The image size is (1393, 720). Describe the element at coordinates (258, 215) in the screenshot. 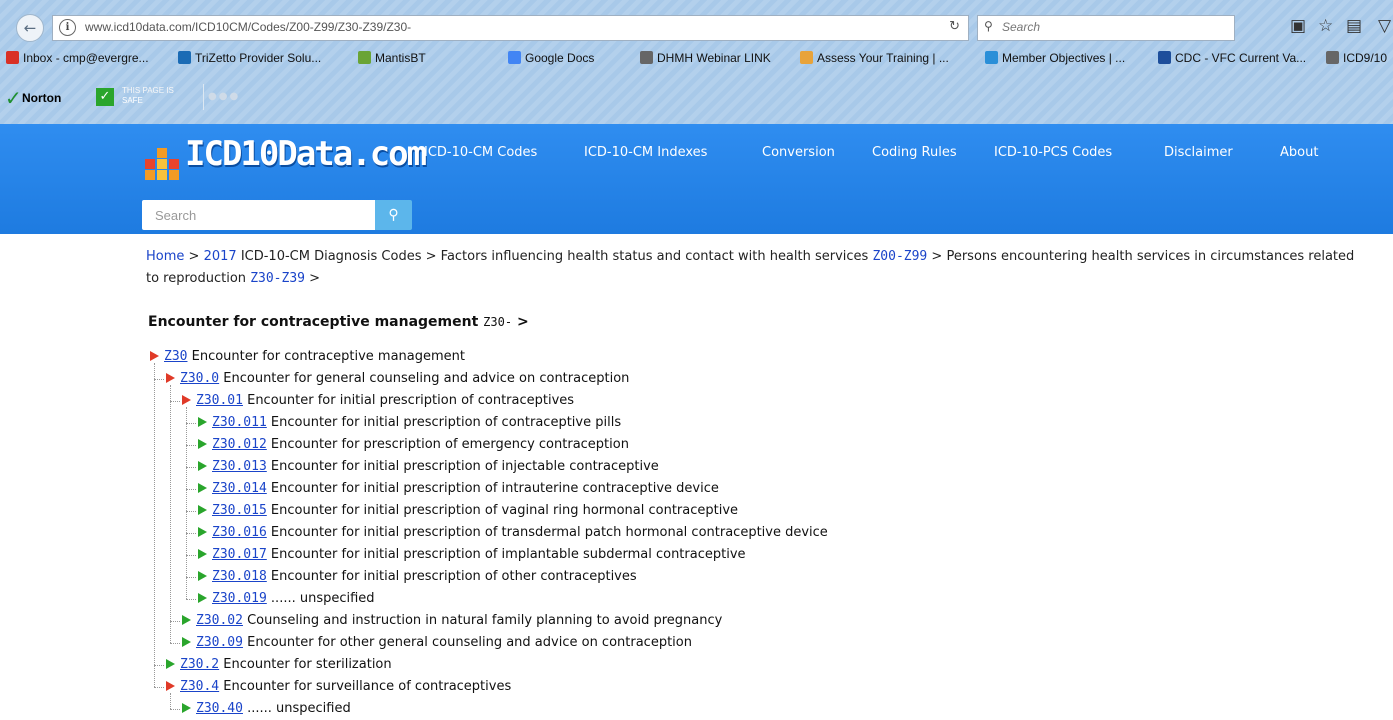

I see `site-search-input: Search` at that location.